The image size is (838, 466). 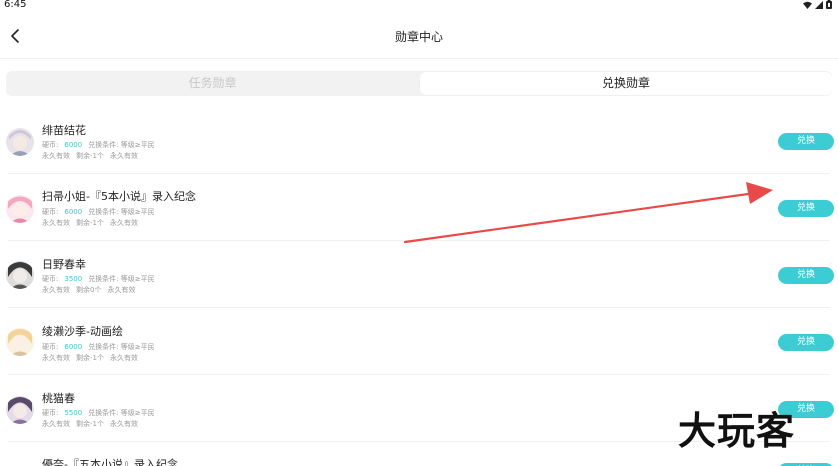 I want to click on price-value: 5500, so click(x=73, y=413).